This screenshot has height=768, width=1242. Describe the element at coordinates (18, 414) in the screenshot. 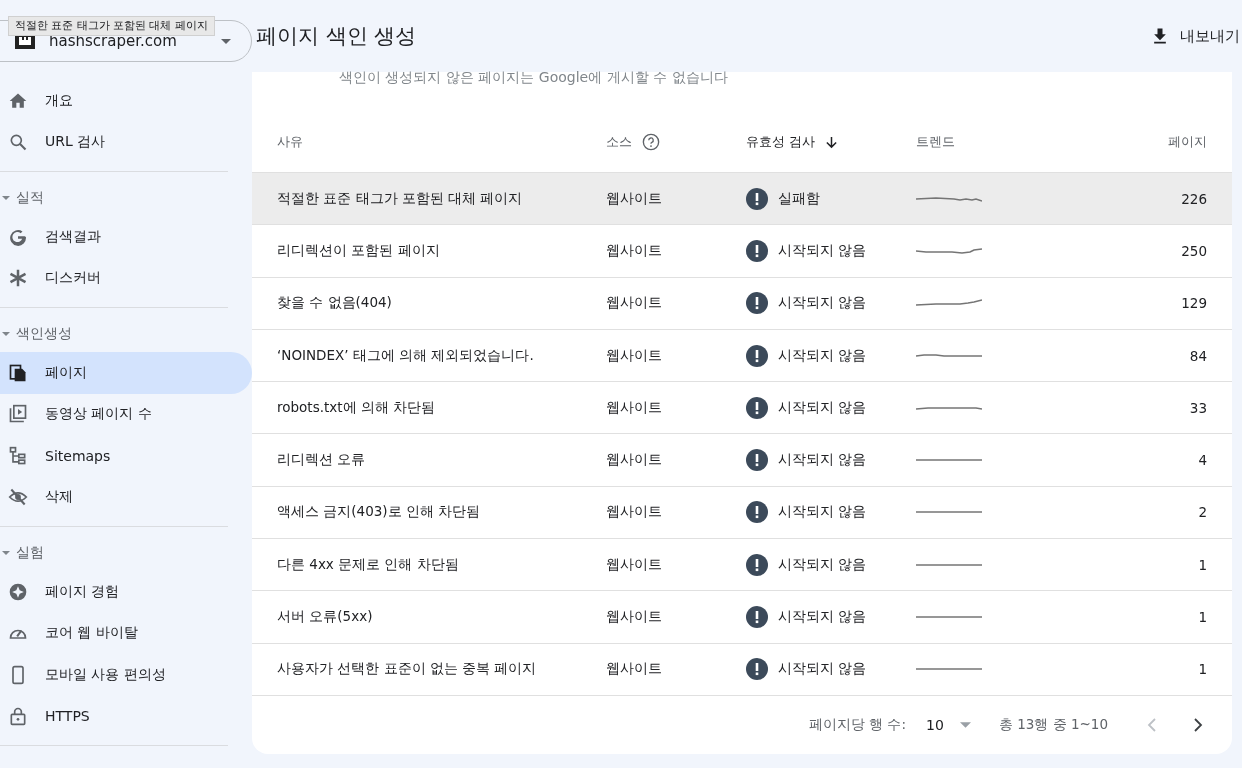

I see `video-page-icon` at that location.